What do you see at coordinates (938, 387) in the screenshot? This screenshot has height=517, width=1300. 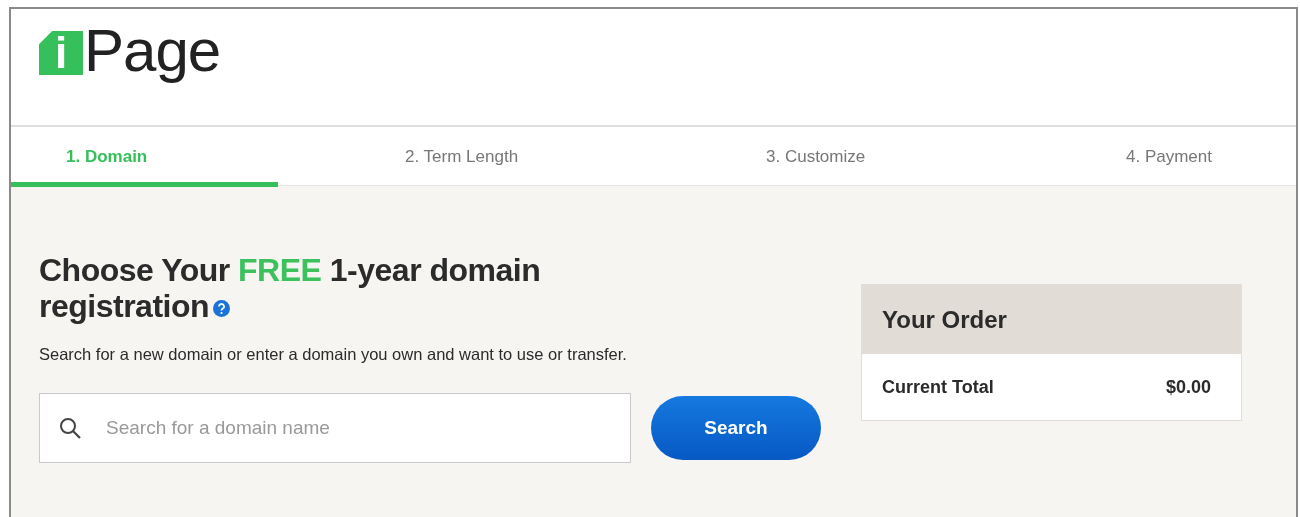 I see `total-label: Current Total` at bounding box center [938, 387].